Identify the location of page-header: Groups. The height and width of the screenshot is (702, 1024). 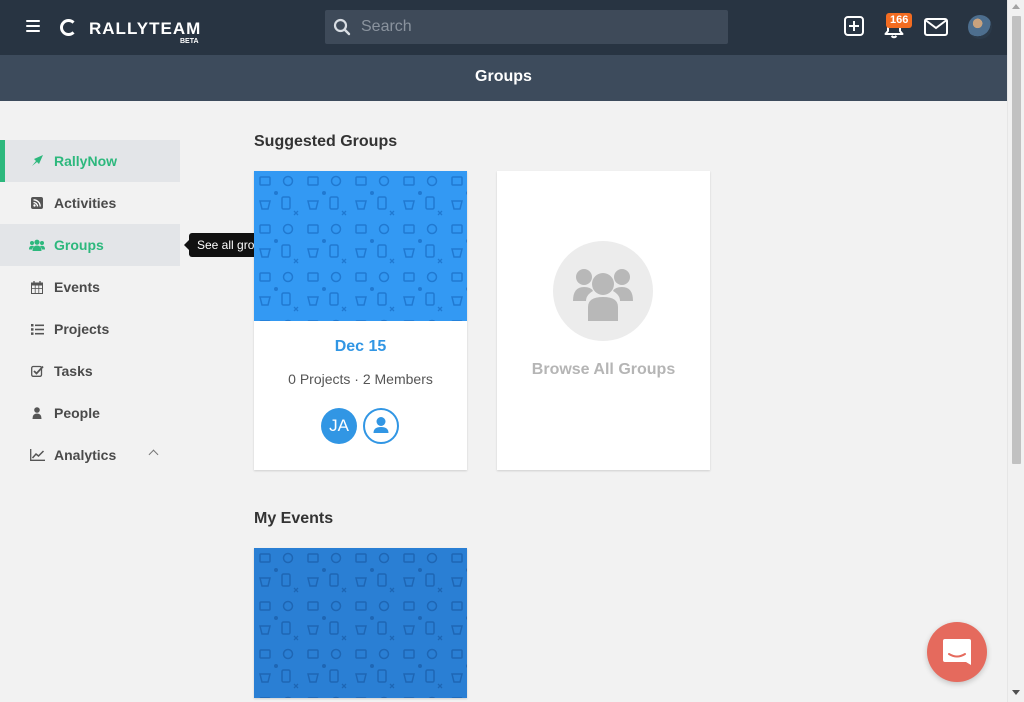
(503, 78).